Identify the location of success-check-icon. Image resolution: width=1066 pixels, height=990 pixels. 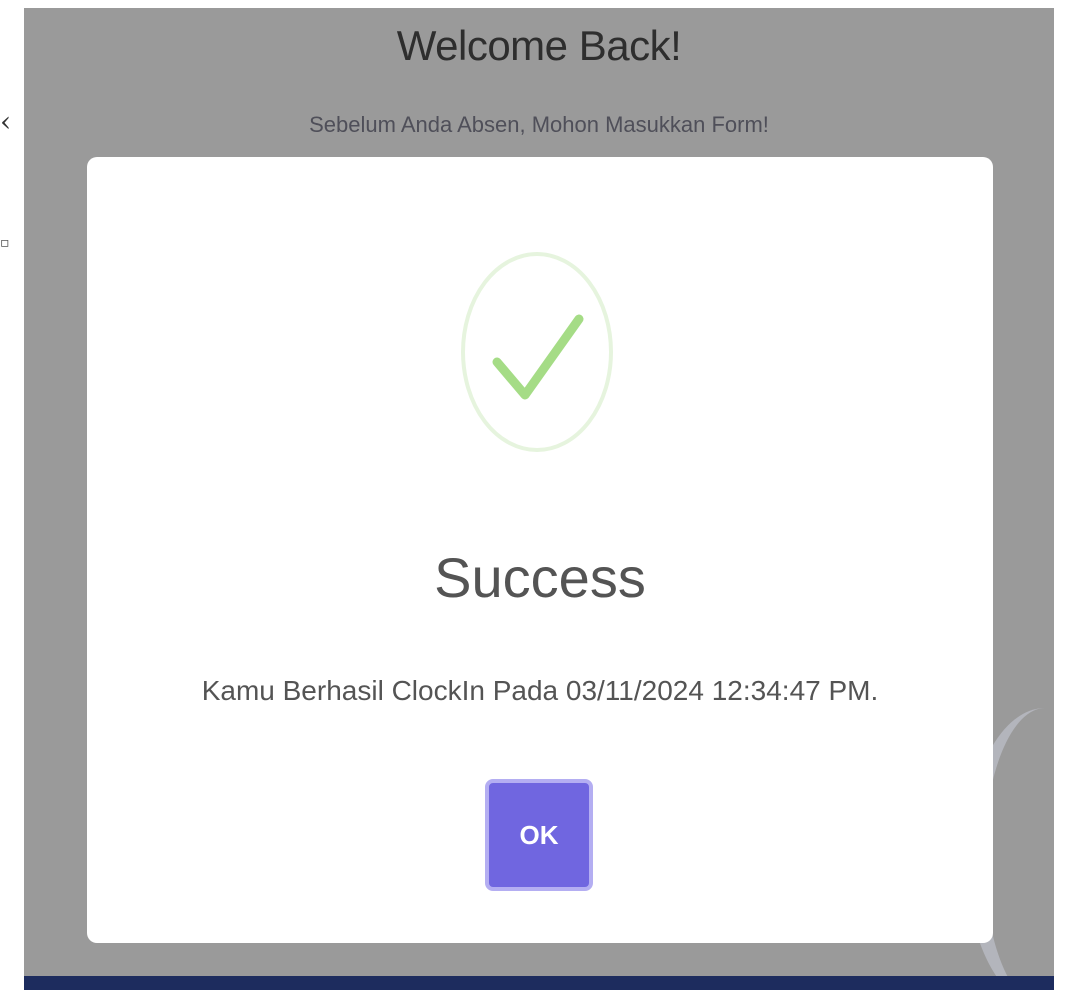
(537, 352).